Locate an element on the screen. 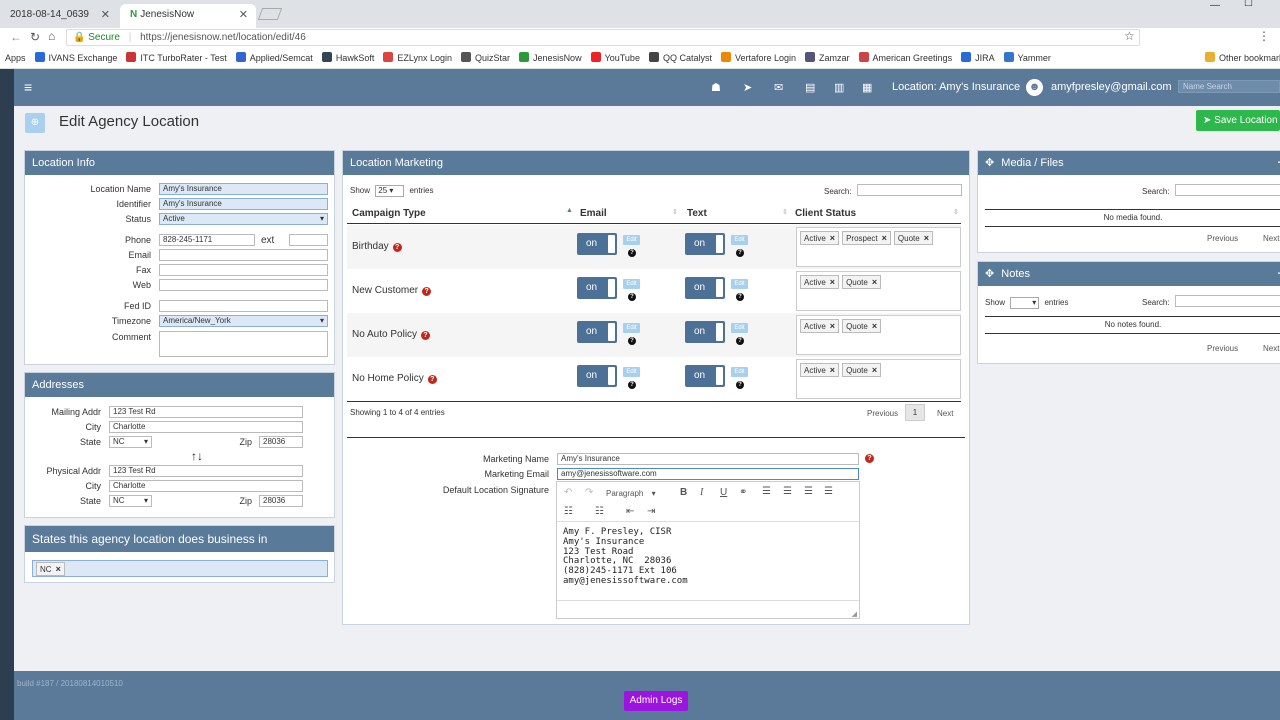 The image size is (1280, 720). bookmark-item: QQ Catalyst is located at coordinates (680, 58).